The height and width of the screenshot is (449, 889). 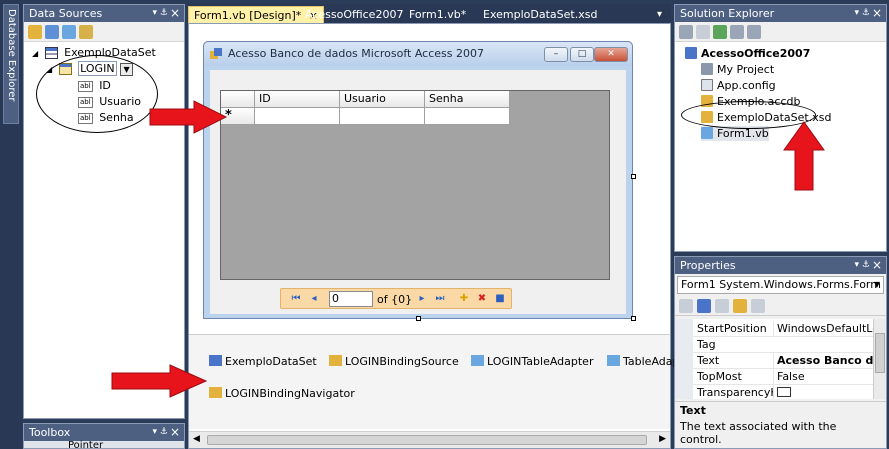 What do you see at coordinates (611, 54) in the screenshot?
I see `close-button: ✕` at bounding box center [611, 54].